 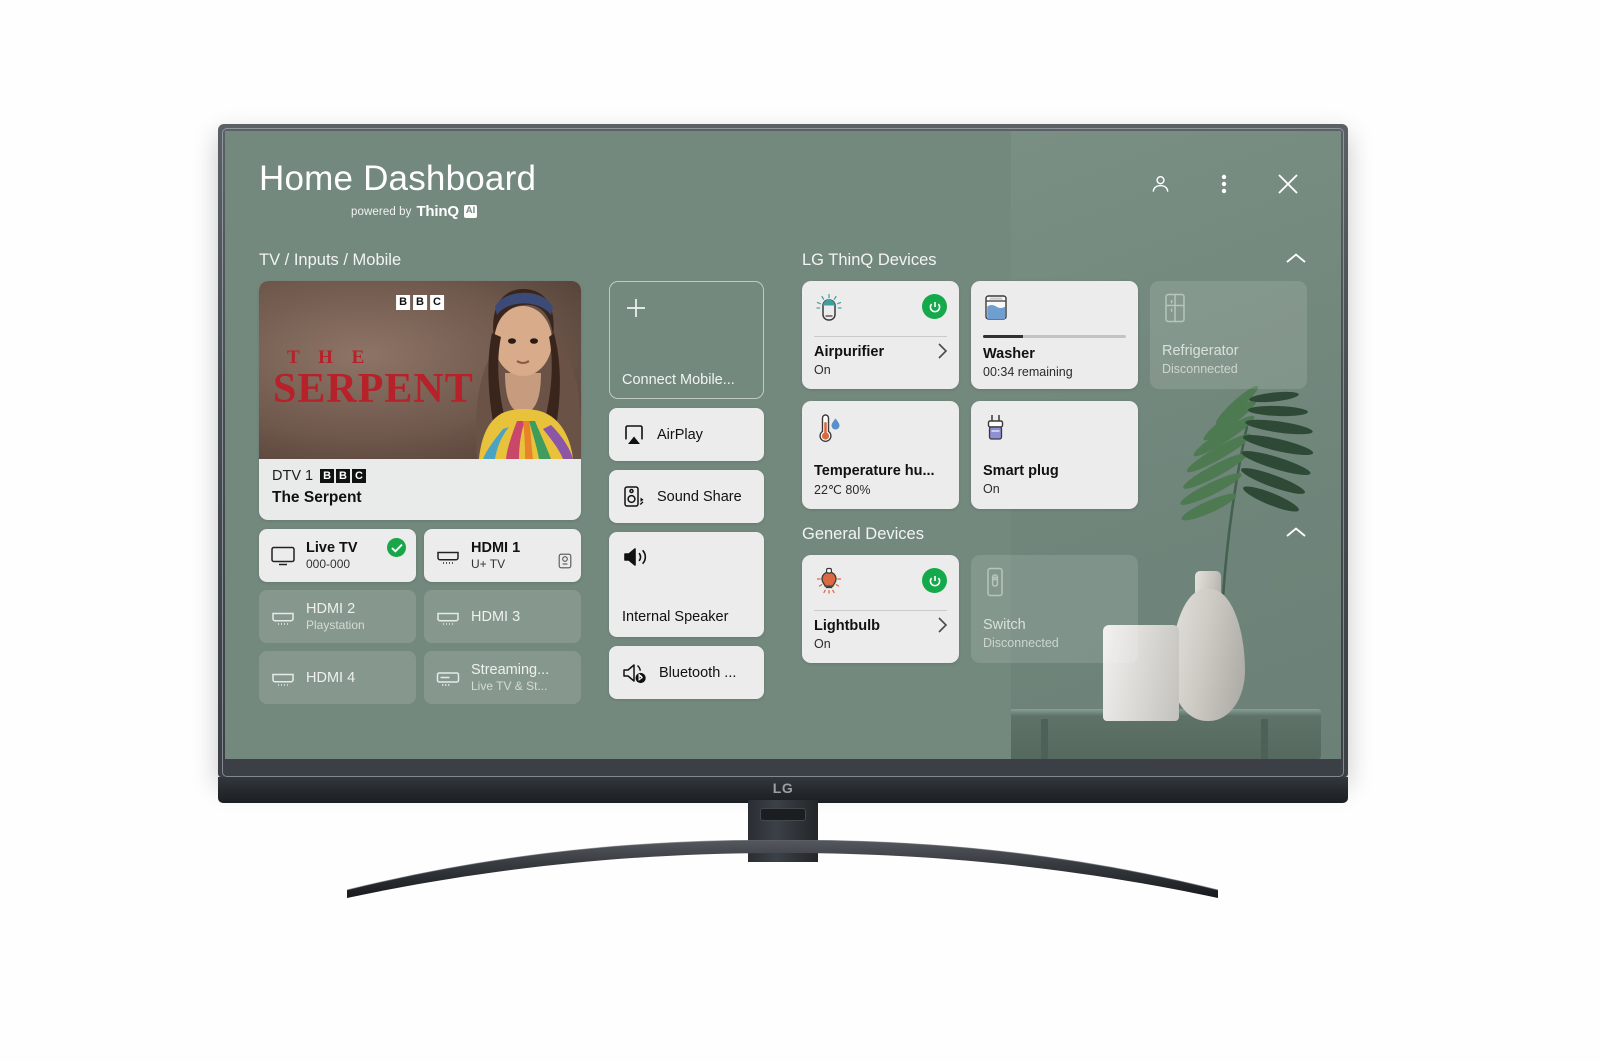 I want to click on program-thumbnail: B B C T H E SERPENT, so click(x=420, y=370).